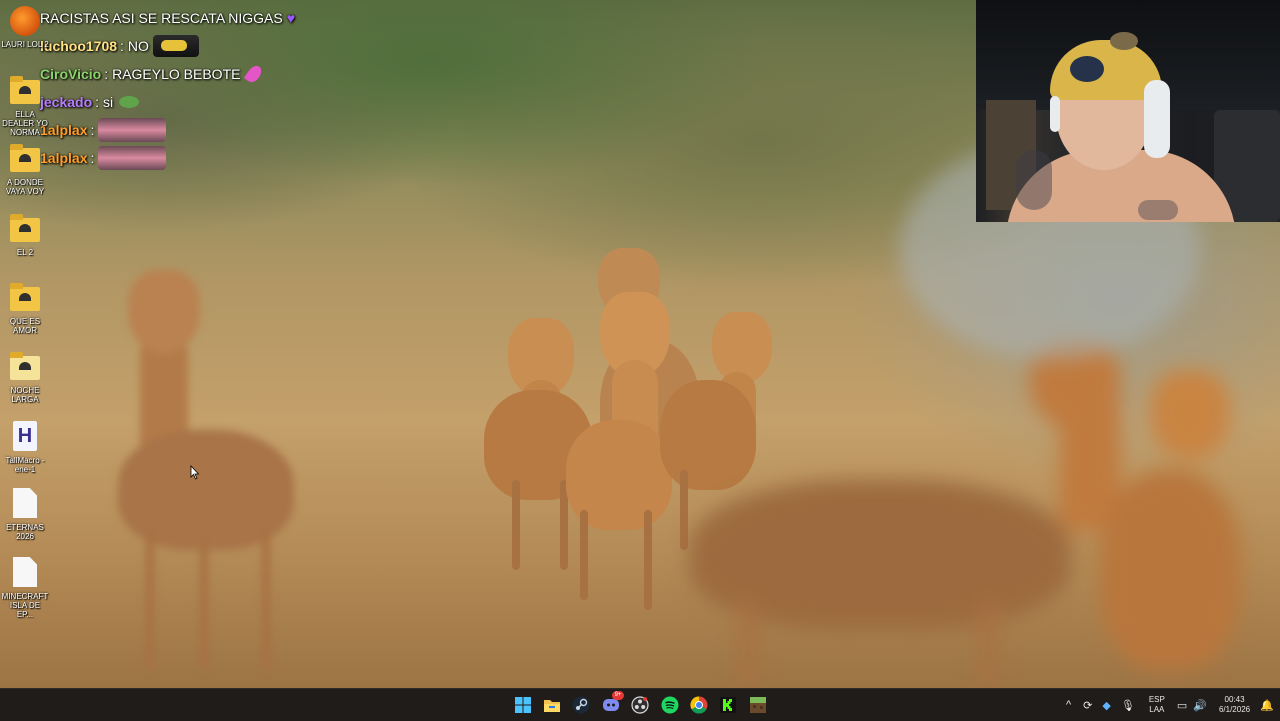 The height and width of the screenshot is (721, 1280). Describe the element at coordinates (25, 187) in the screenshot. I see `desktop-icon-label: A DONDE VAYA VOY` at that location.